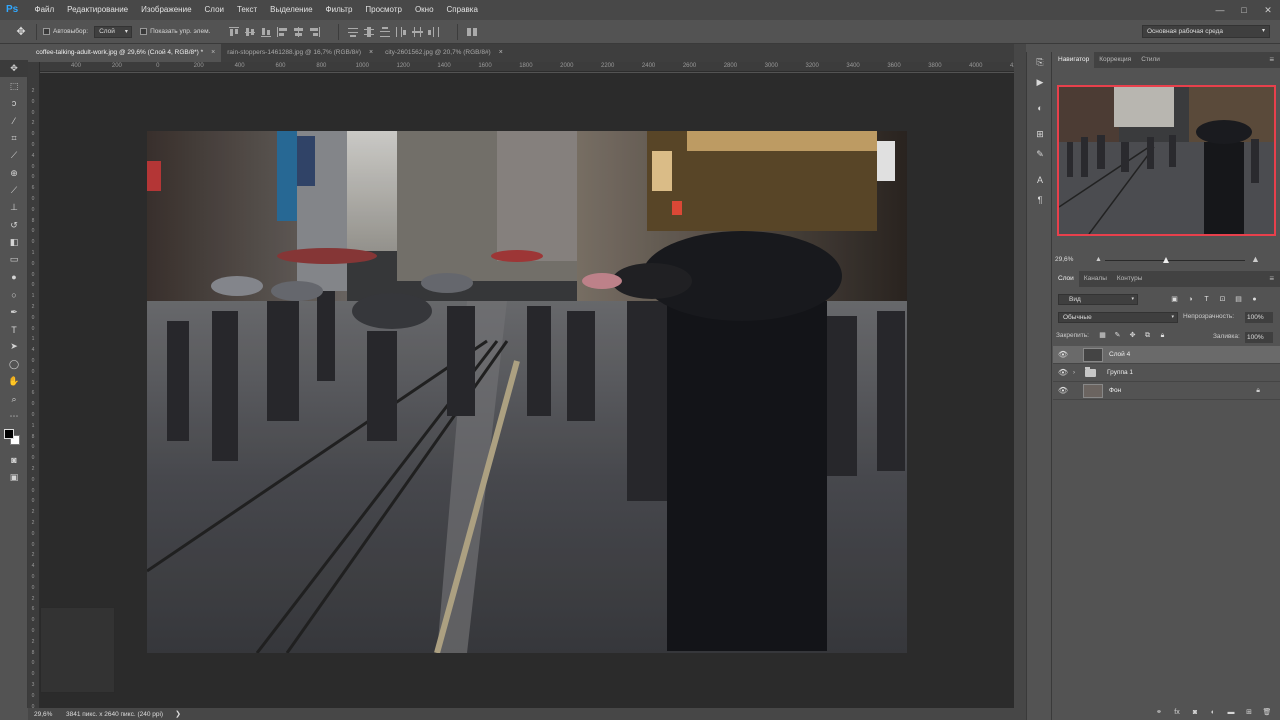 This screenshot has width=1280, height=720. What do you see at coordinates (14, 103) in the screenshot?
I see `lasso-tool-icon: ↄ` at bounding box center [14, 103].